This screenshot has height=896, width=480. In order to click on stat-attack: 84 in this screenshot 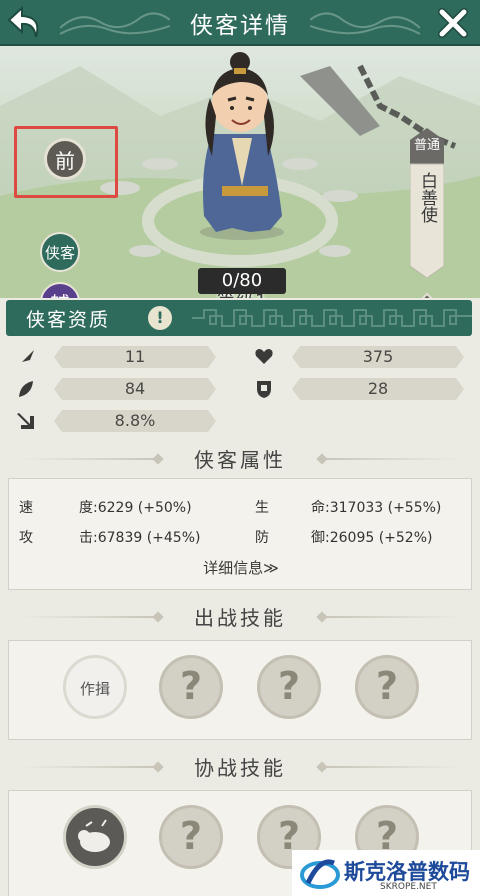, I will do `click(116, 389)`.